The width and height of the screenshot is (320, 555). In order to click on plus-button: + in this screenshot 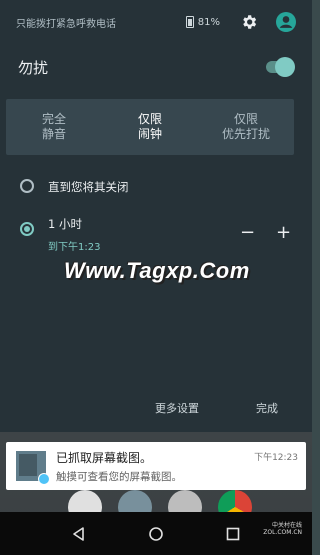, I will do `click(283, 232)`.